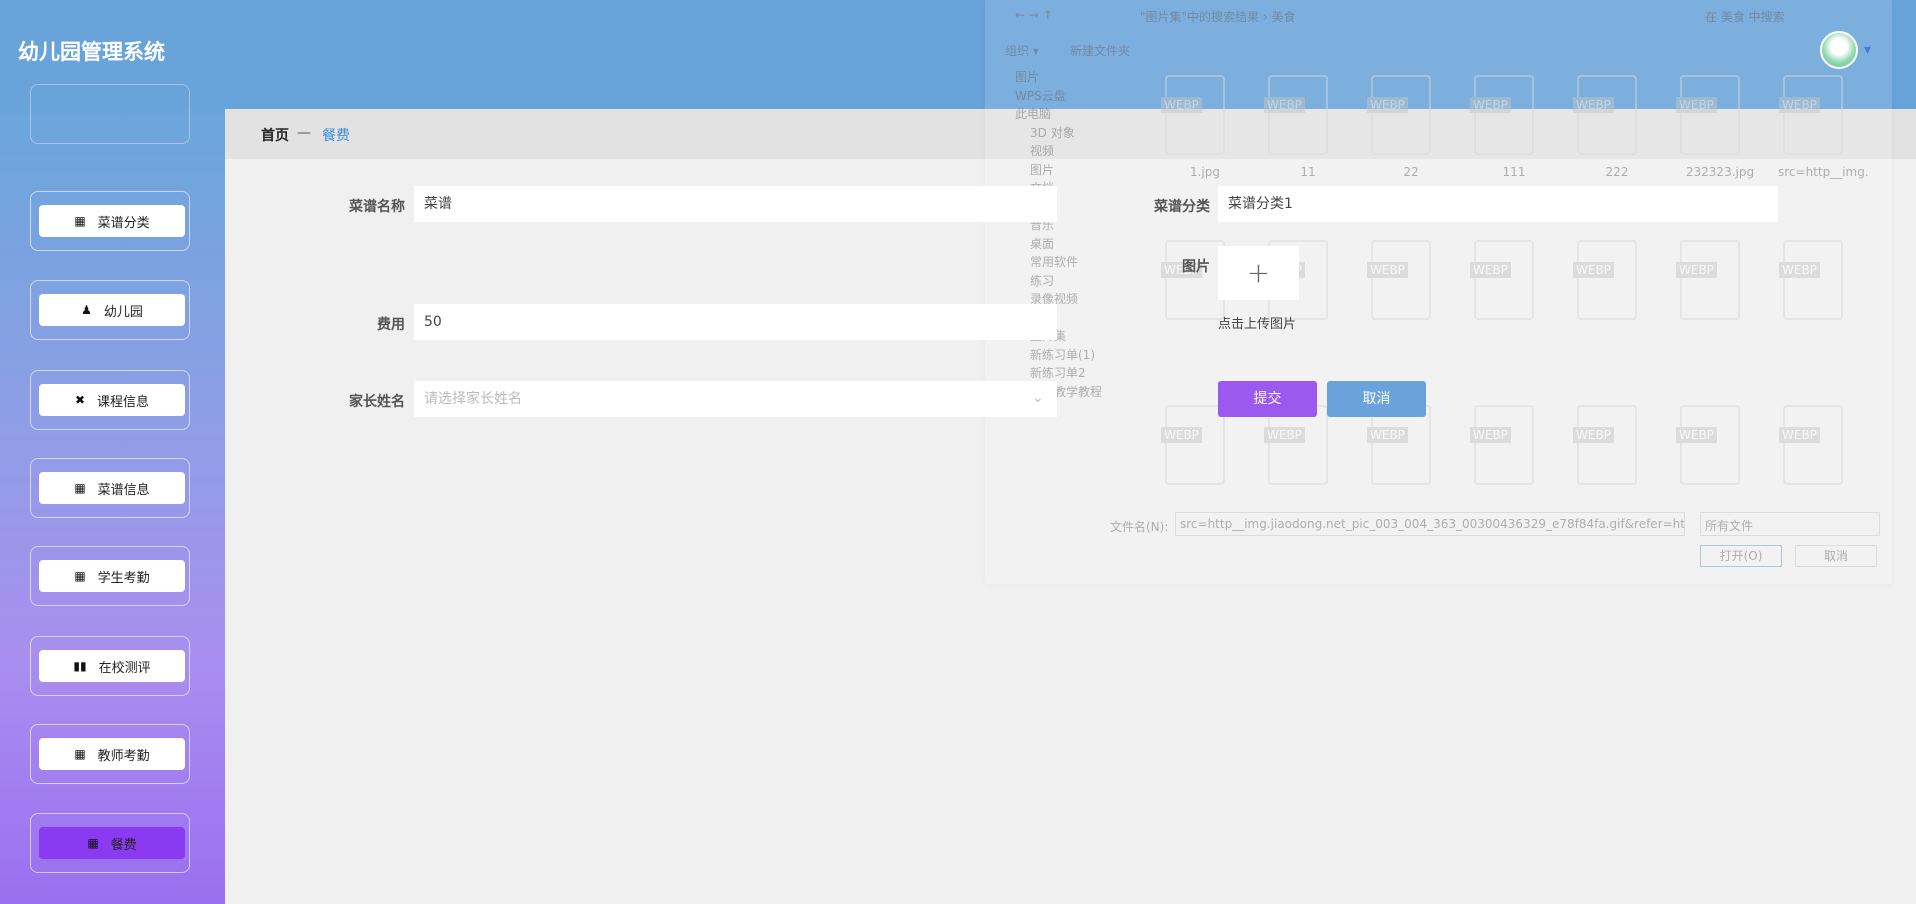 This screenshot has height=904, width=1916. Describe the element at coordinates (124, 668) in the screenshot. I see `sidebar-item-label: 在校测评` at that location.